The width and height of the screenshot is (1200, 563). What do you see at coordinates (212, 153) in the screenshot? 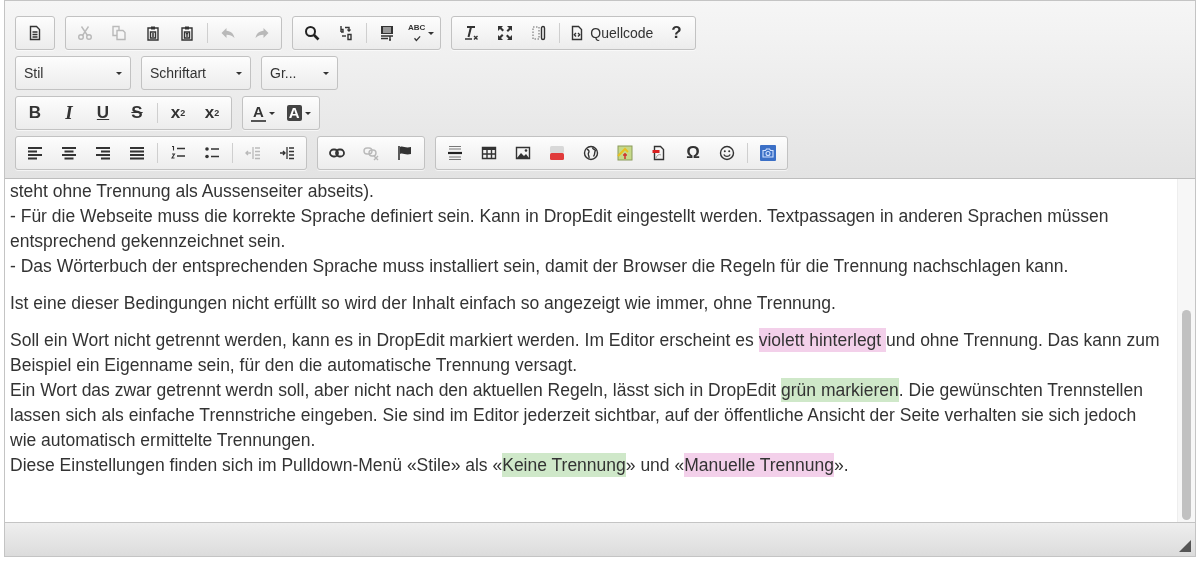
I see `bullet-list-icon` at bounding box center [212, 153].